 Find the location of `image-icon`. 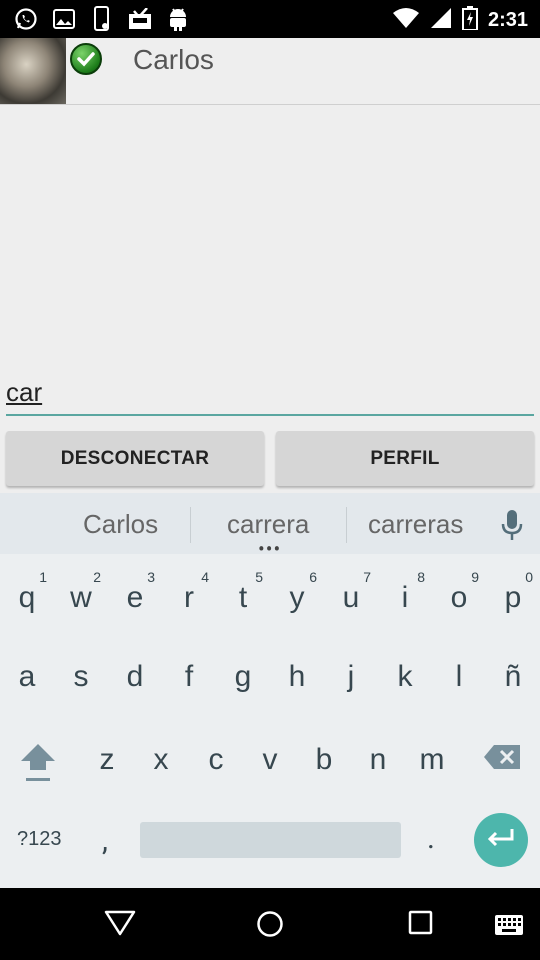

image-icon is located at coordinates (64, 19).